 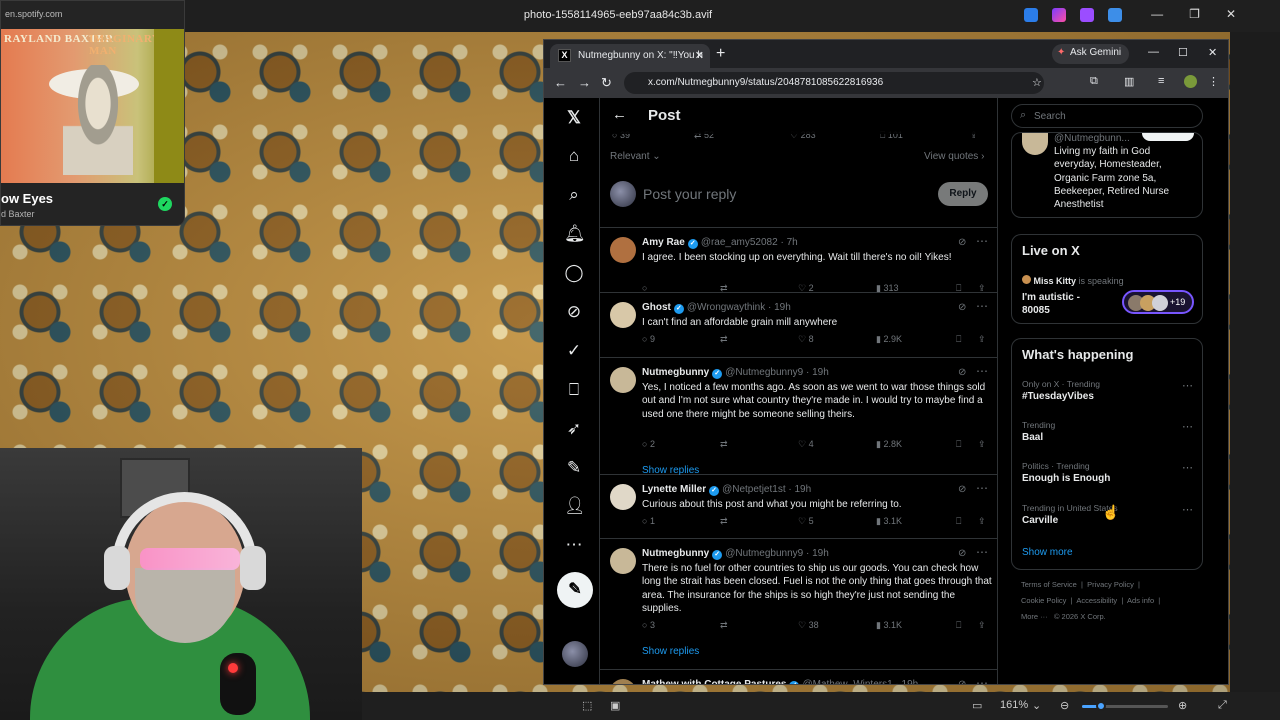 What do you see at coordinates (587, 705) in the screenshot?
I see `crop-icon: ⬚` at bounding box center [587, 705].